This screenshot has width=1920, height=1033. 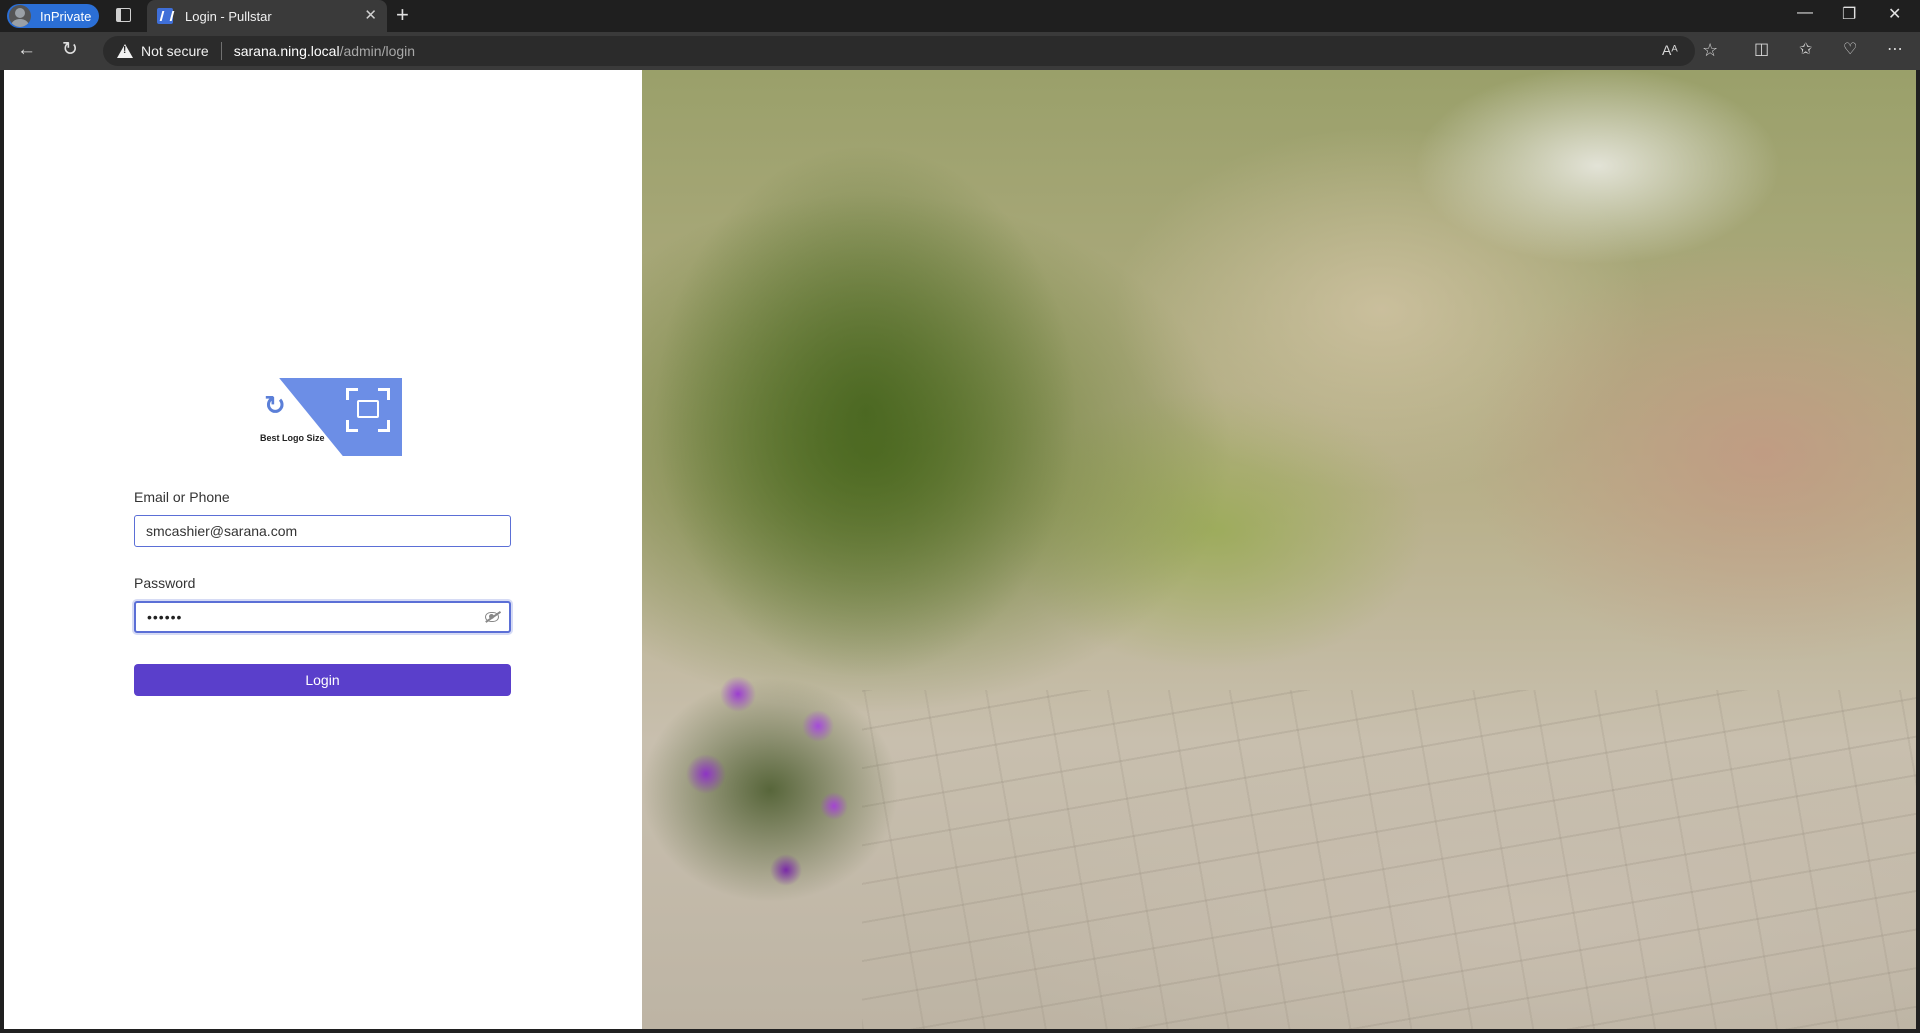 What do you see at coordinates (328, 417) in the screenshot?
I see `company-logo: ↻ Best Logo Size` at bounding box center [328, 417].